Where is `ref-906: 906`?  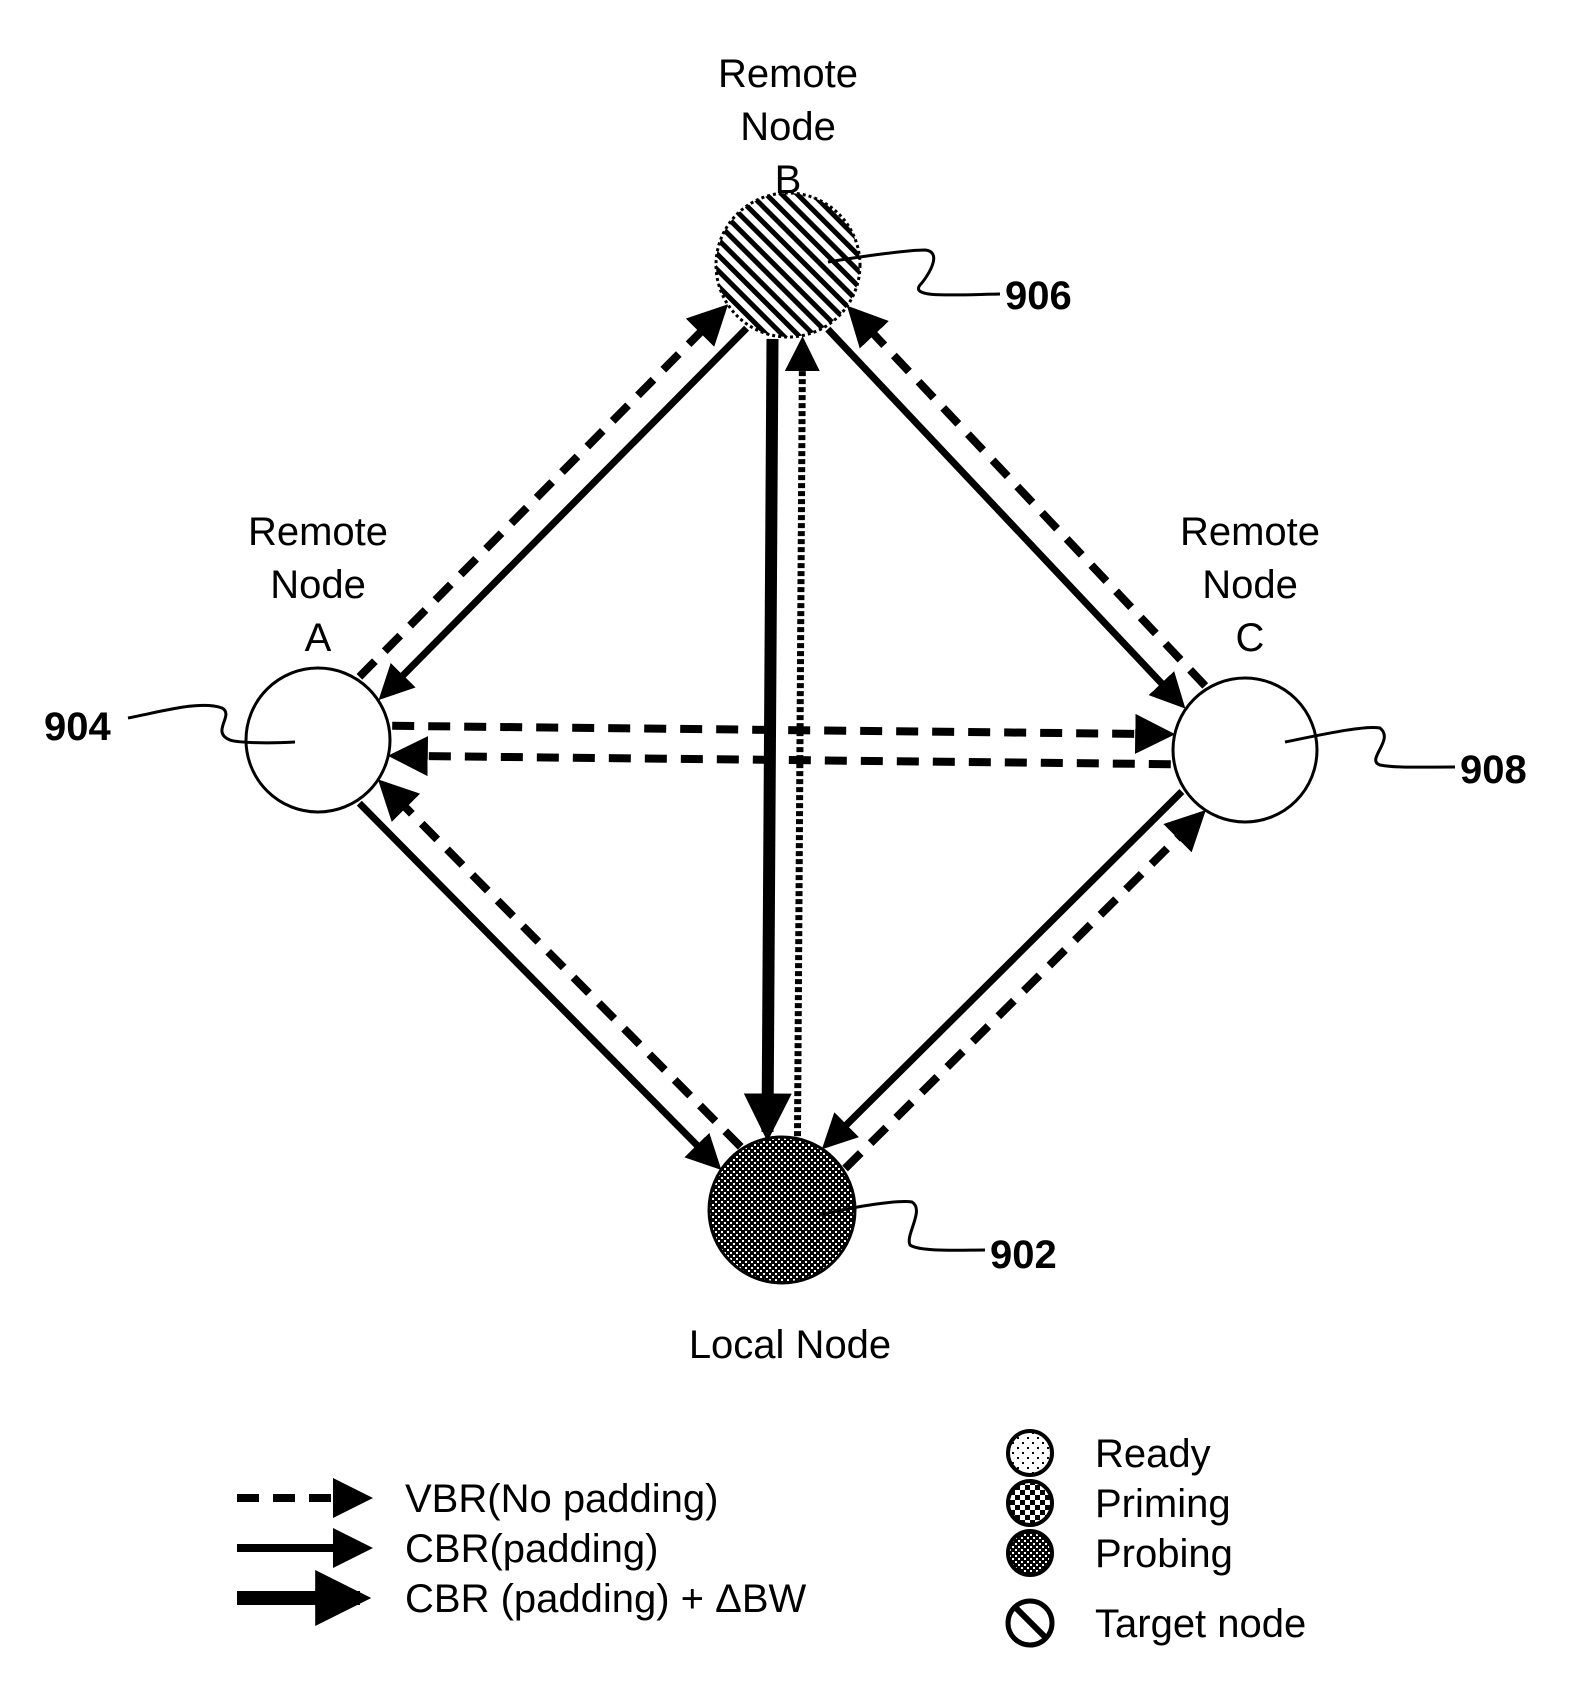 ref-906: 906 is located at coordinates (1038, 296).